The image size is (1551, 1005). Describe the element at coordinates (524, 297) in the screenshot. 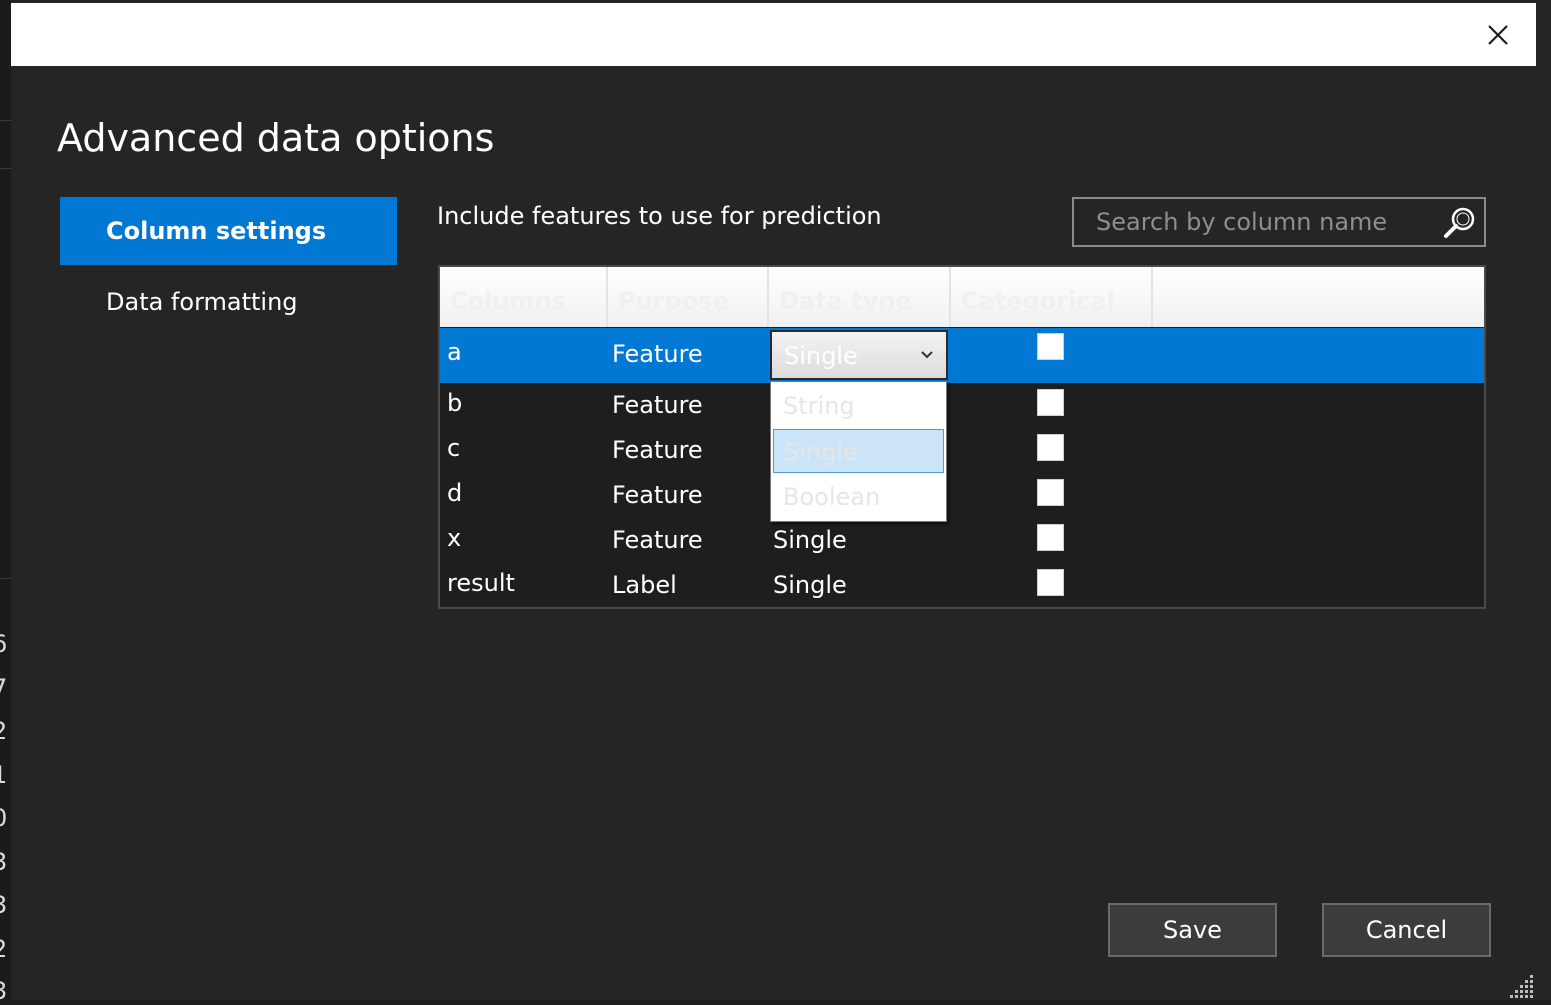

I see `header-columns: Columns` at that location.